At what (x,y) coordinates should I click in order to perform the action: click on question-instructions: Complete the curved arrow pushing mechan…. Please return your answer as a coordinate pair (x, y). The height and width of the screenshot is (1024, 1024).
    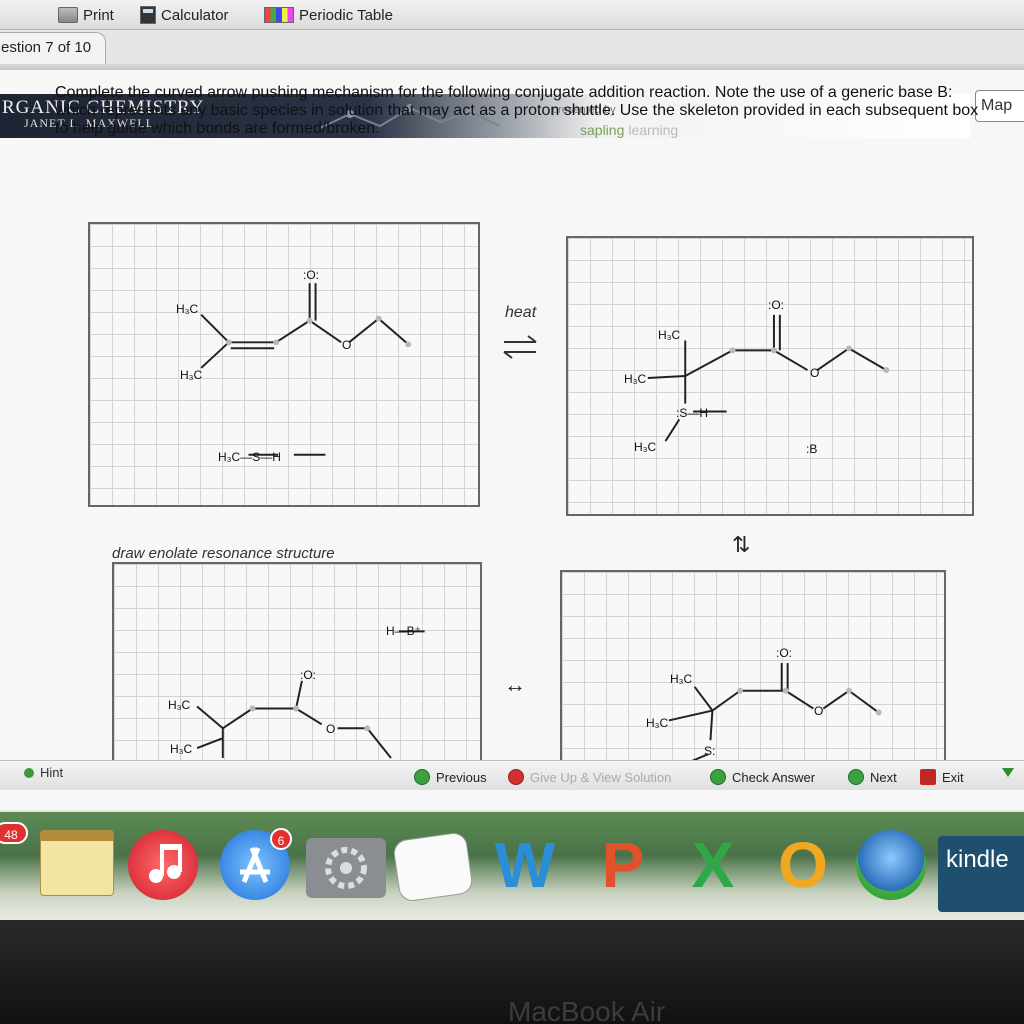
    Looking at the image, I should click on (517, 110).